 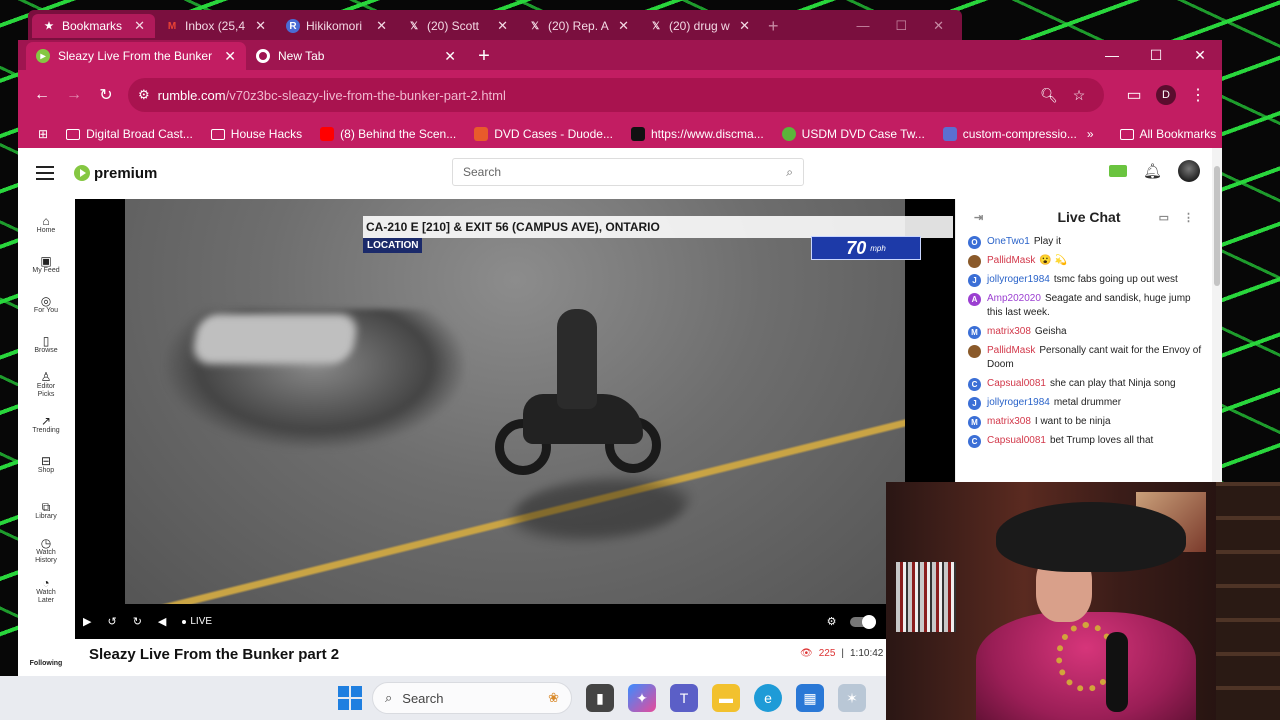 What do you see at coordinates (789, 172) in the screenshot?
I see `search-icon: ⌕` at bounding box center [789, 172].